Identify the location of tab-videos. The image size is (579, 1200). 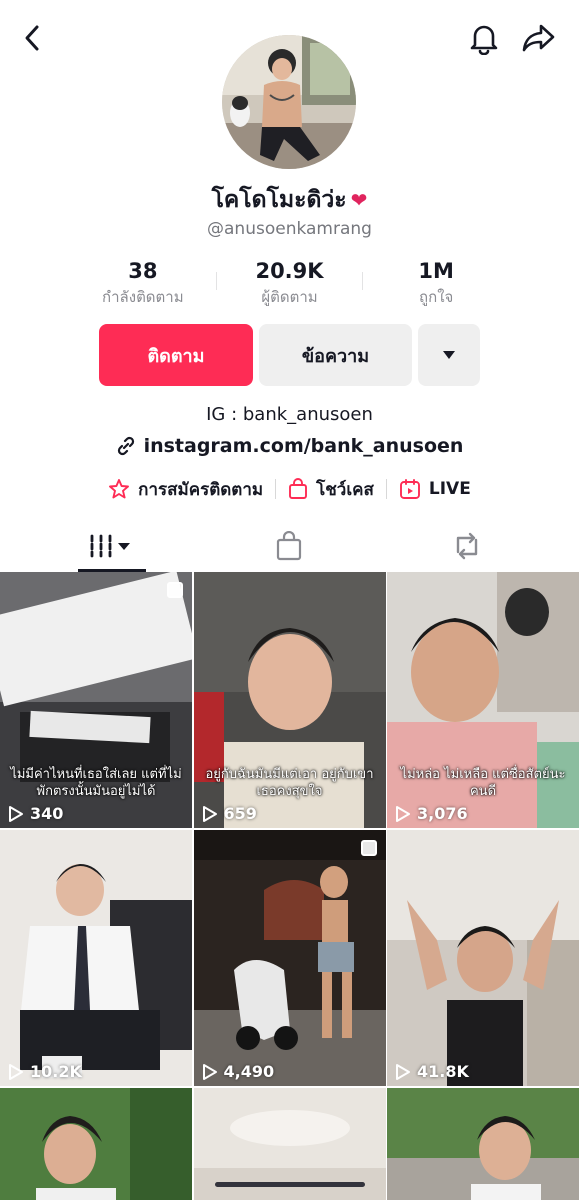
(112, 546).